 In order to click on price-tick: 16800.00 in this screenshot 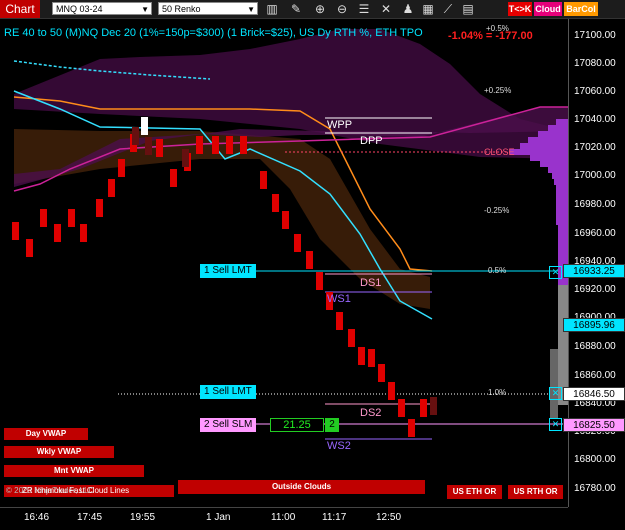, I will do `click(595, 459)`.